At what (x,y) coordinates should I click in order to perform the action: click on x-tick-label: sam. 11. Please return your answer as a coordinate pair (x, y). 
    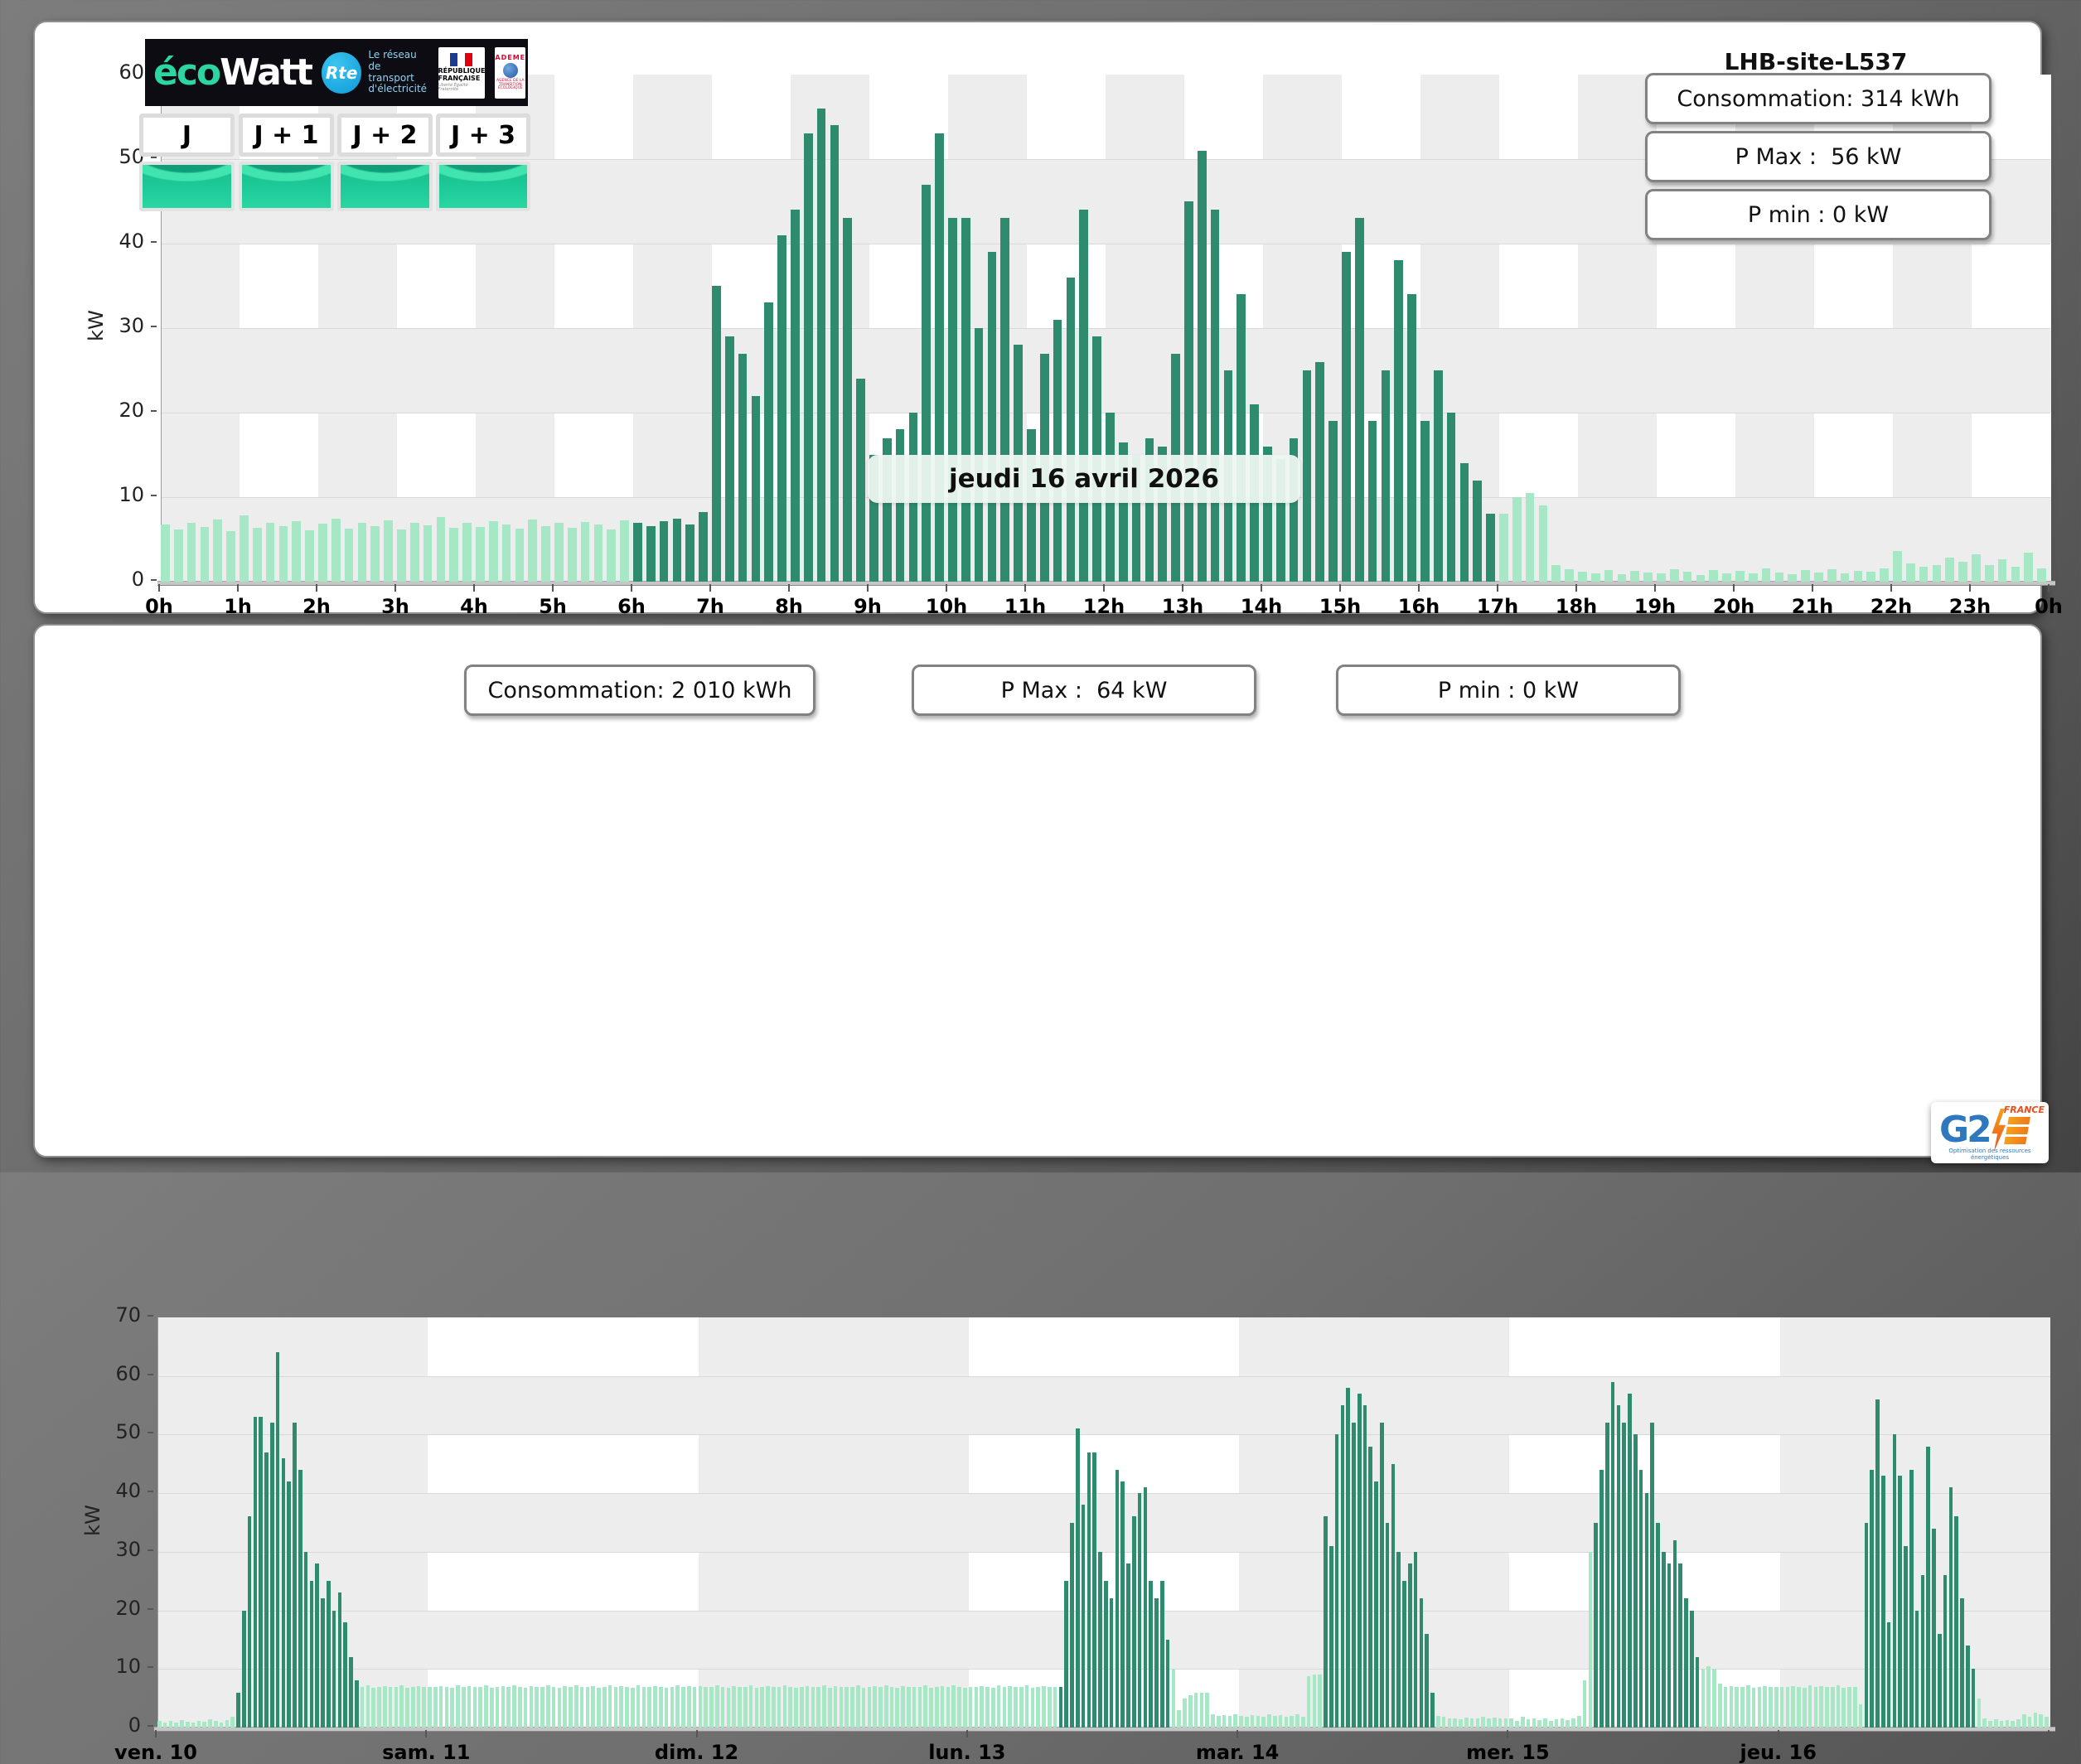
    Looking at the image, I should click on (426, 1752).